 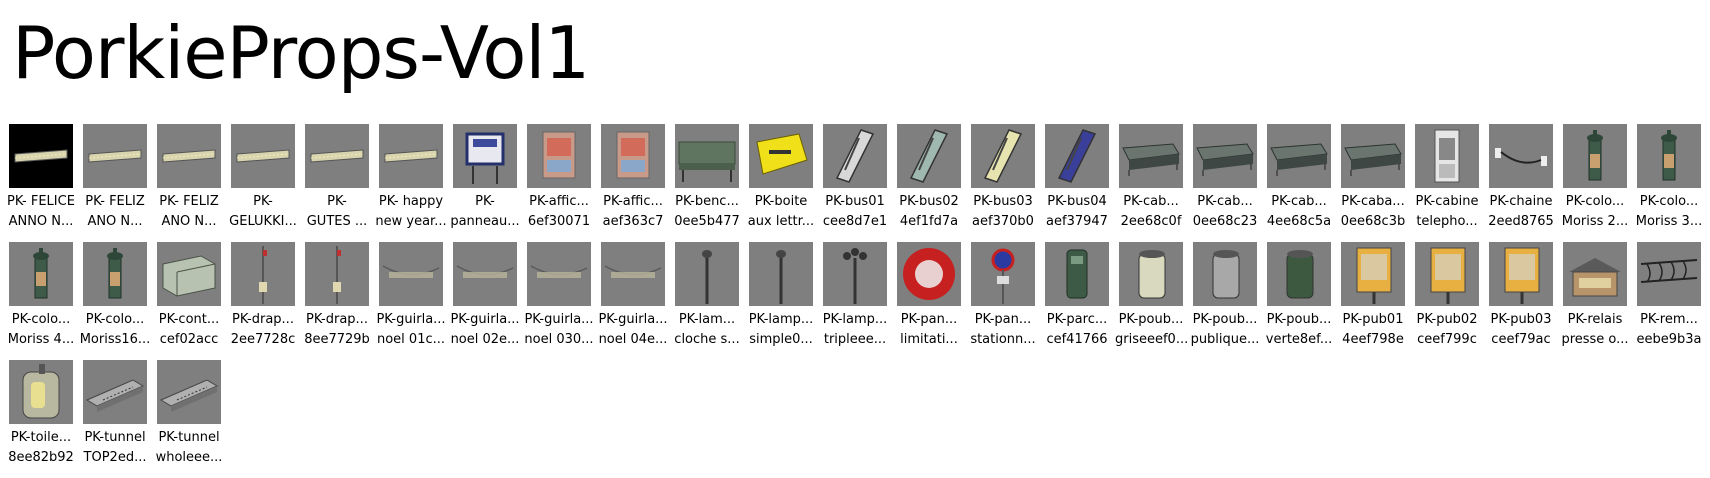 What do you see at coordinates (1373, 301) in the screenshot?
I see `file-item: PK-pub01 4eef798e` at bounding box center [1373, 301].